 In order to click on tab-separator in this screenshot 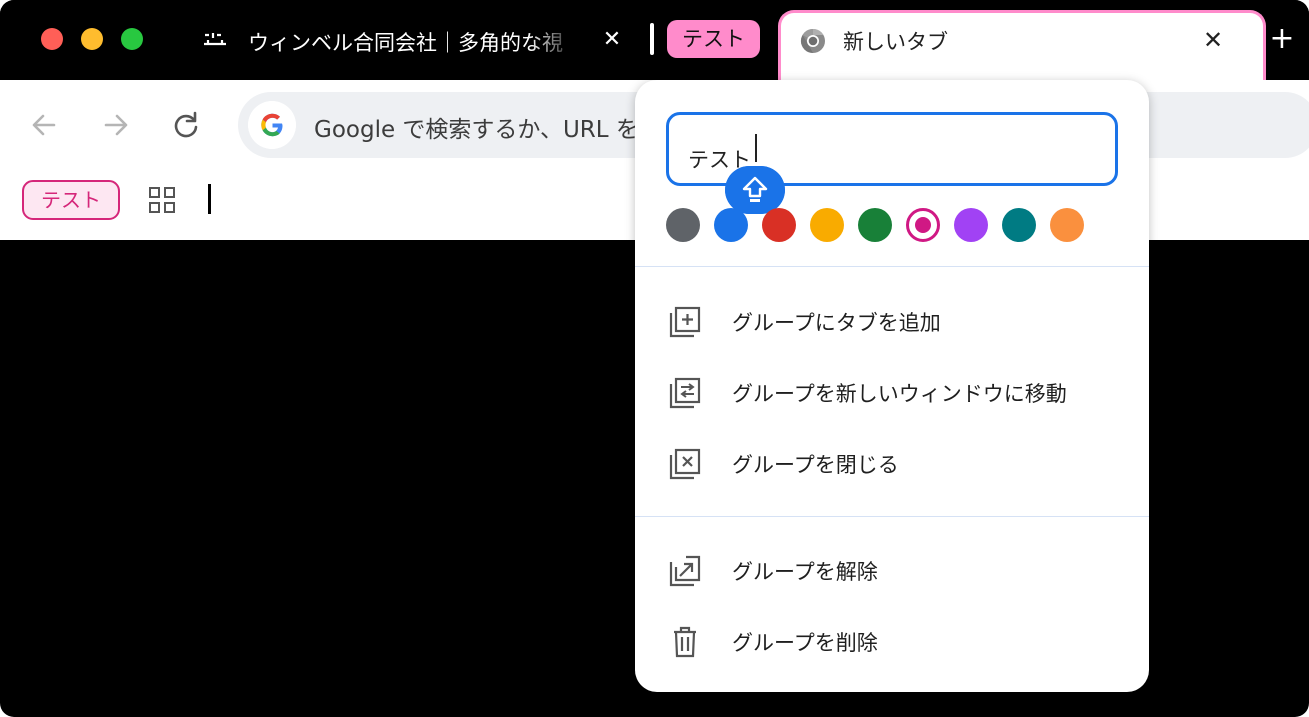, I will do `click(652, 39)`.